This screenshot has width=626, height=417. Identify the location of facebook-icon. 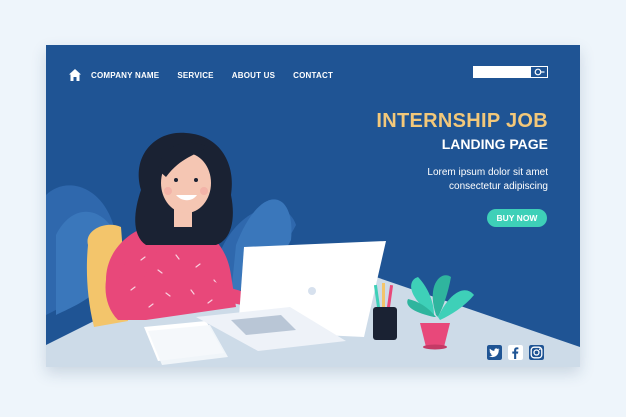
(515, 352).